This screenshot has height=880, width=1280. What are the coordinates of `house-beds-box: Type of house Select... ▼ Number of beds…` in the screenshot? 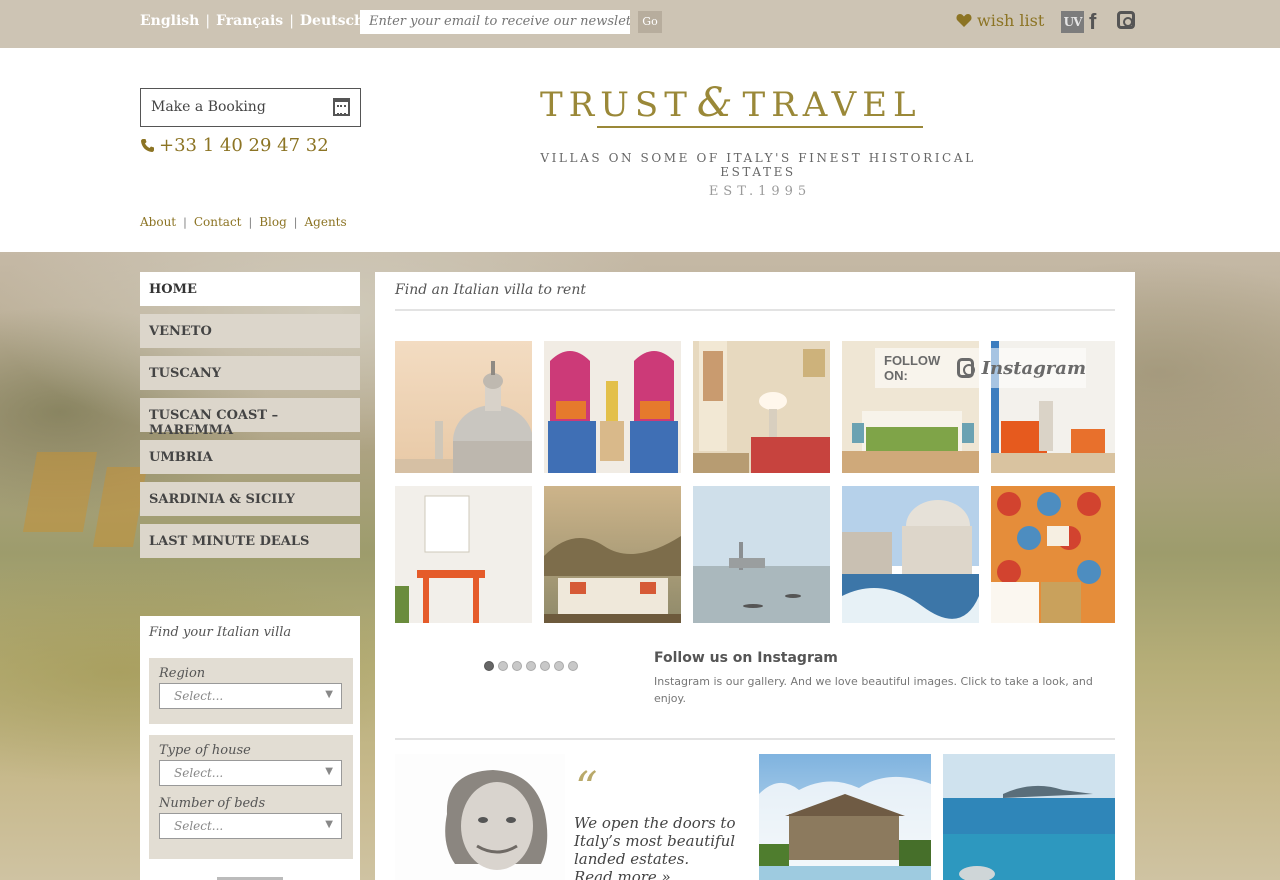 It's located at (251, 797).